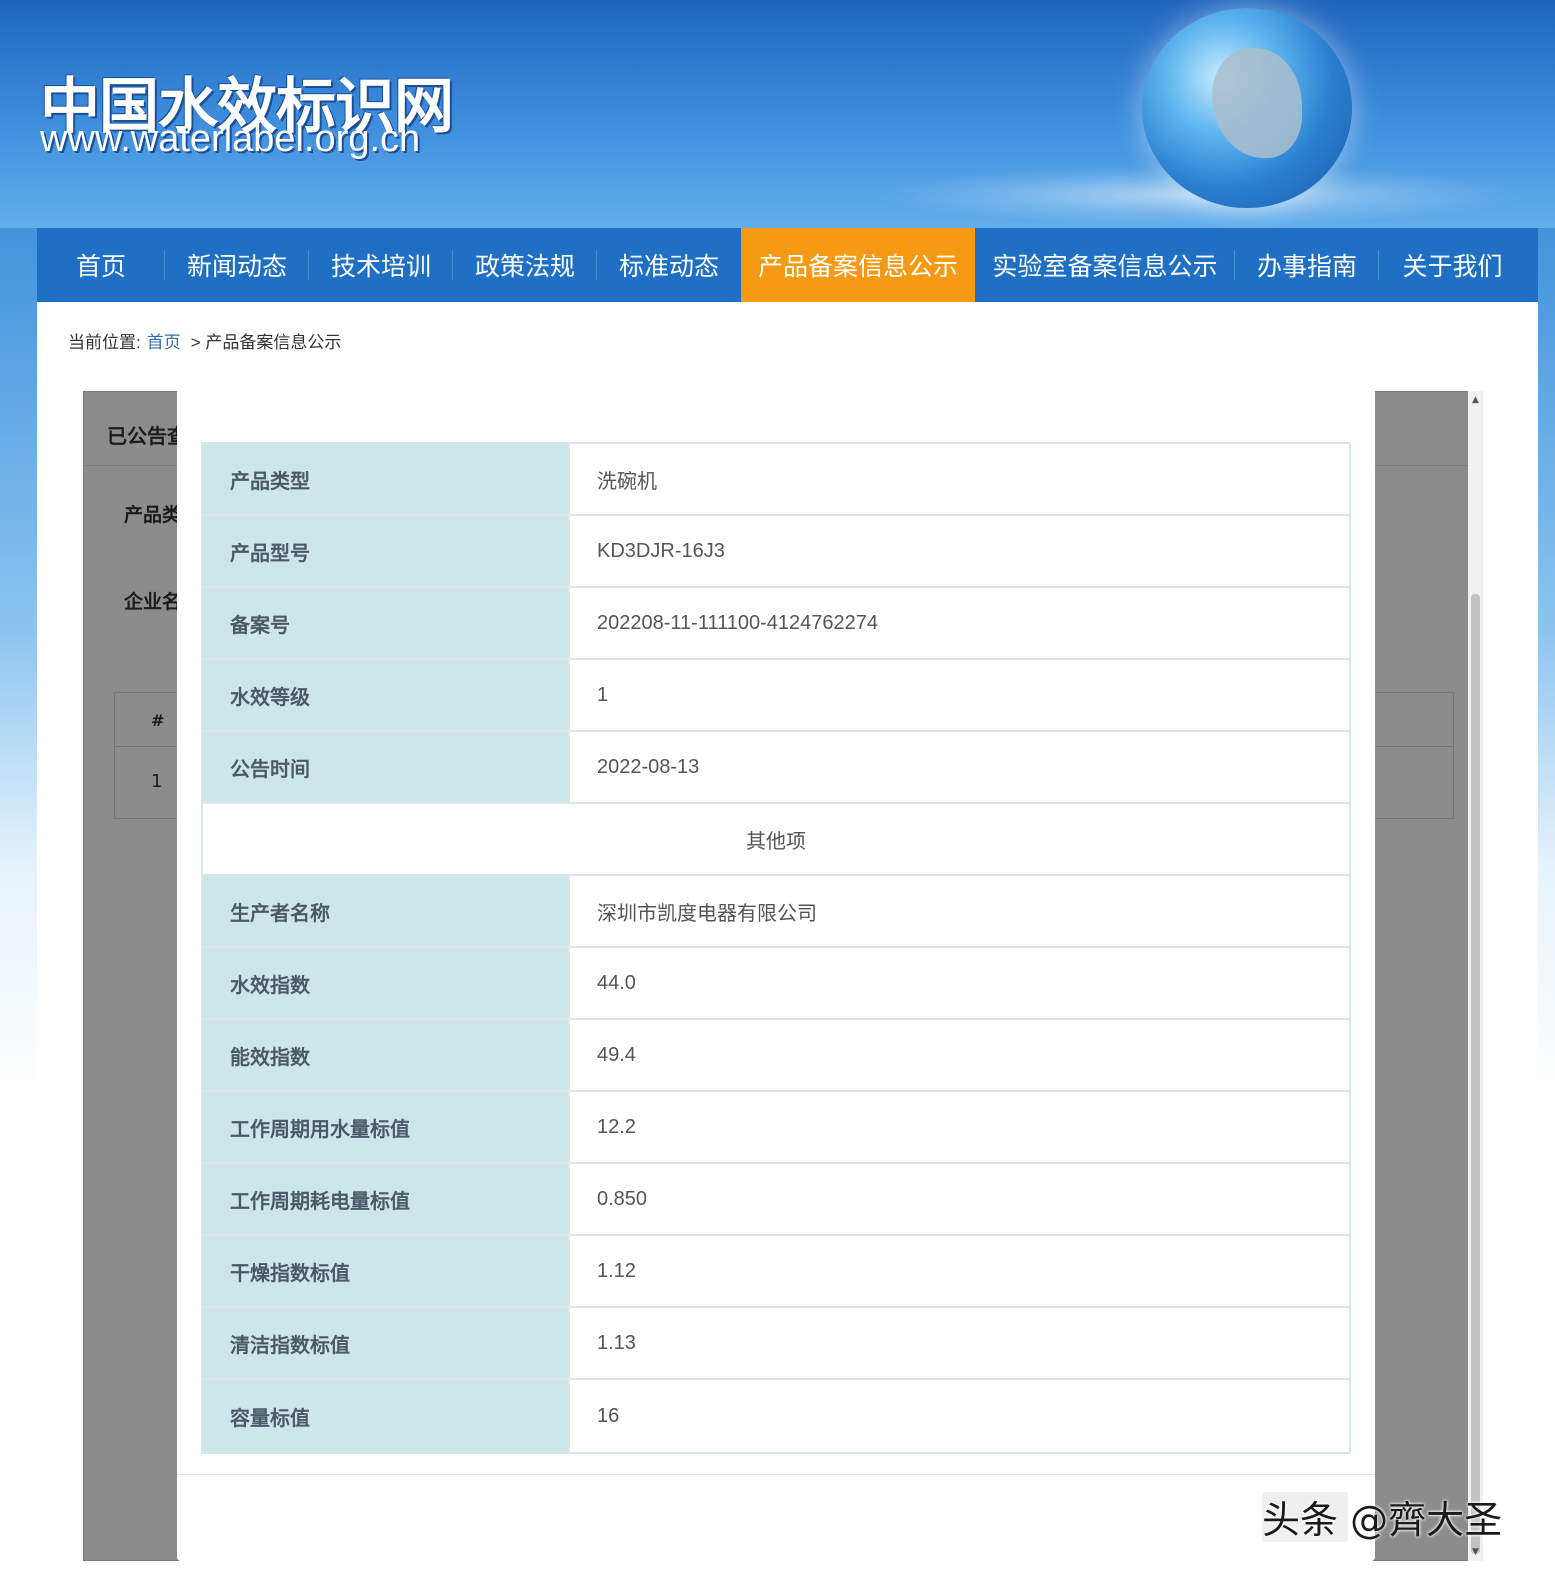 The width and height of the screenshot is (1555, 1570). I want to click on site-banner: 中国水效标识网 www.waterlabel.org.cn, so click(777, 114).